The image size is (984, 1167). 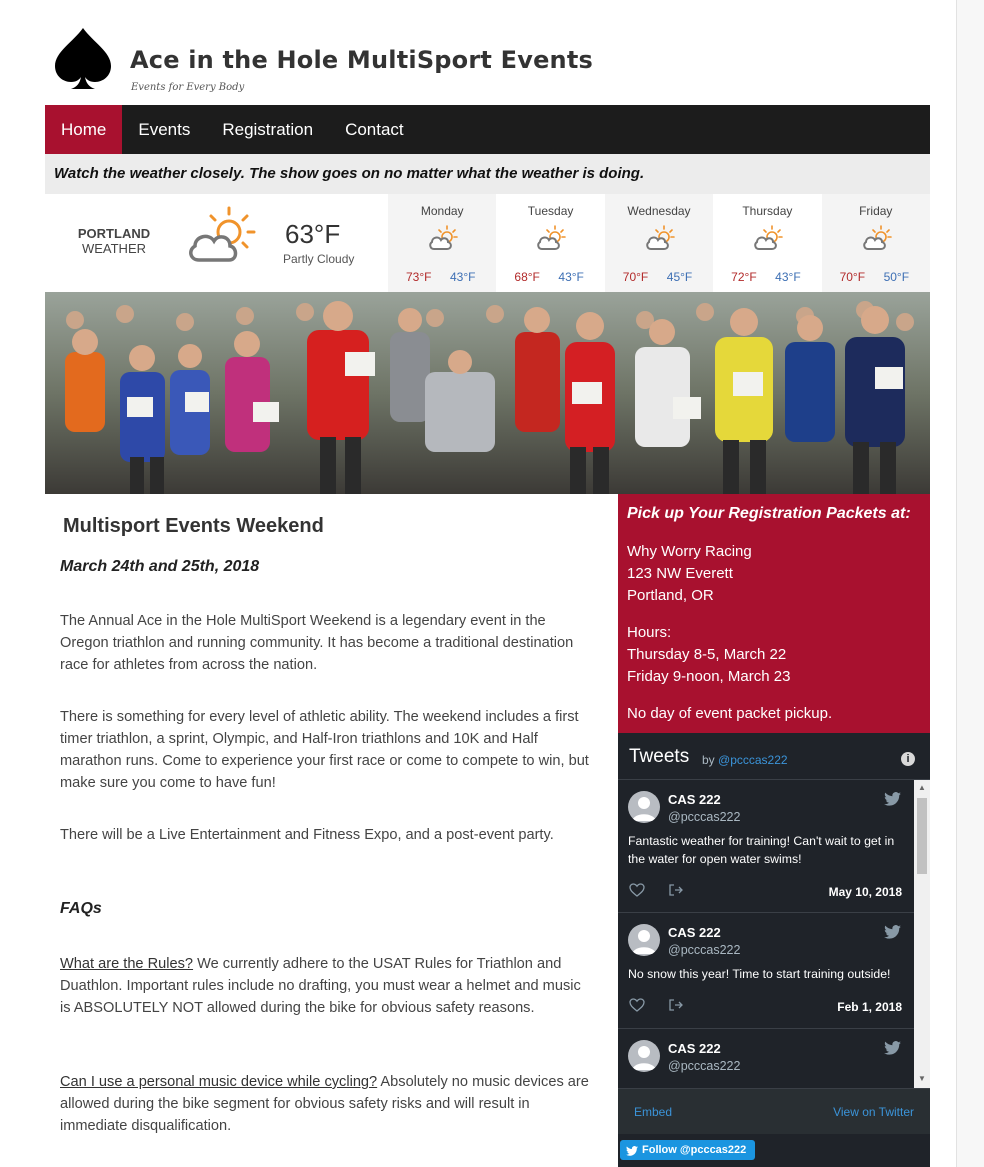 I want to click on view-on-twitter-link: View on Twitter, so click(x=873, y=1112).